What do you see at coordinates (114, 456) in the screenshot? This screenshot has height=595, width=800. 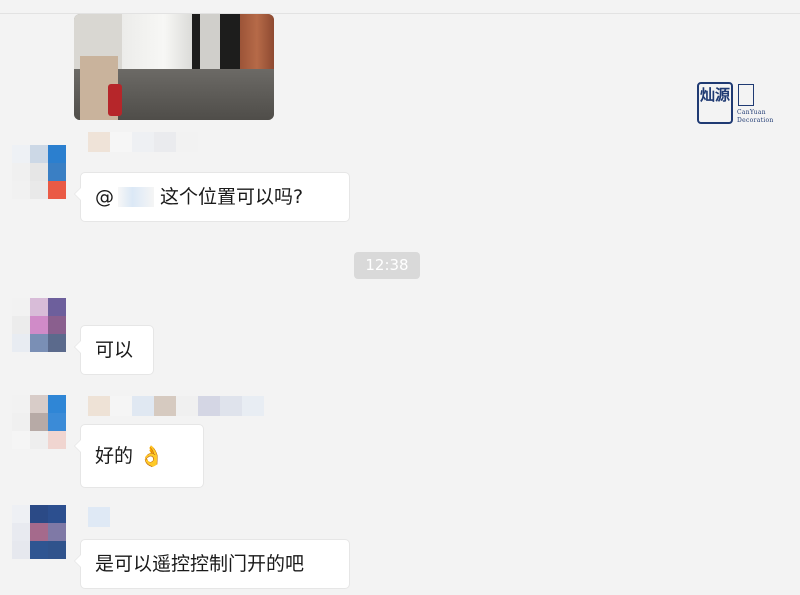 I see `message-text: 好的` at bounding box center [114, 456].